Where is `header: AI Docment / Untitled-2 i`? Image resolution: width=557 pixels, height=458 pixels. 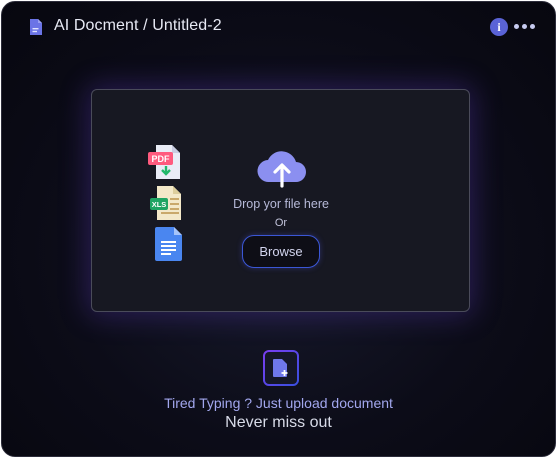
header: AI Docment / Untitled-2 i is located at coordinates (278, 26).